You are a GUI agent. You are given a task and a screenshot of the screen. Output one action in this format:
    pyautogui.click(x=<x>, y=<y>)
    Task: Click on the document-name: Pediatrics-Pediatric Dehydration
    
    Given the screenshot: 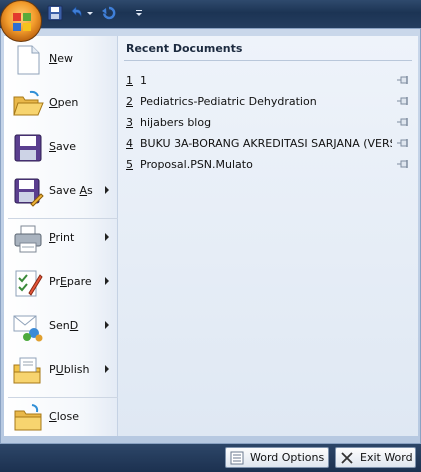 What is the action you would take?
    pyautogui.click(x=228, y=101)
    